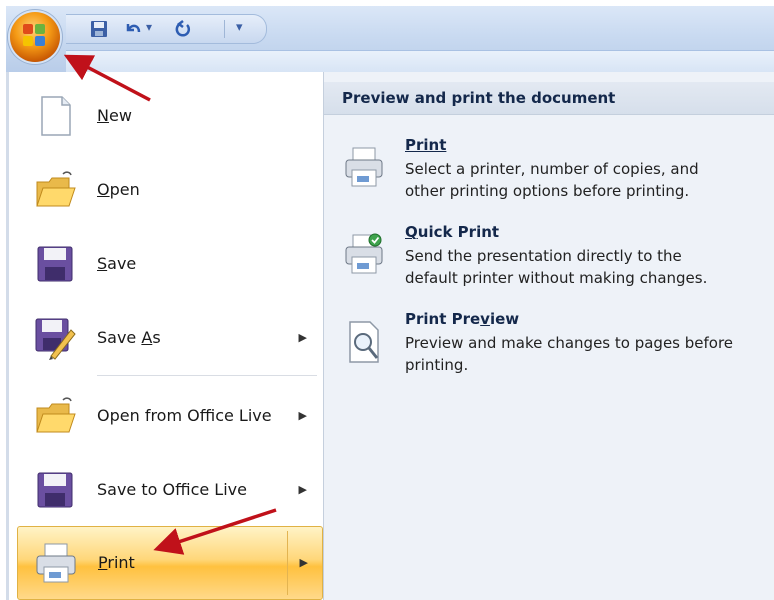 The width and height of the screenshot is (774, 600). Describe the element at coordinates (224, 29) in the screenshot. I see `toolbar-separator` at that location.